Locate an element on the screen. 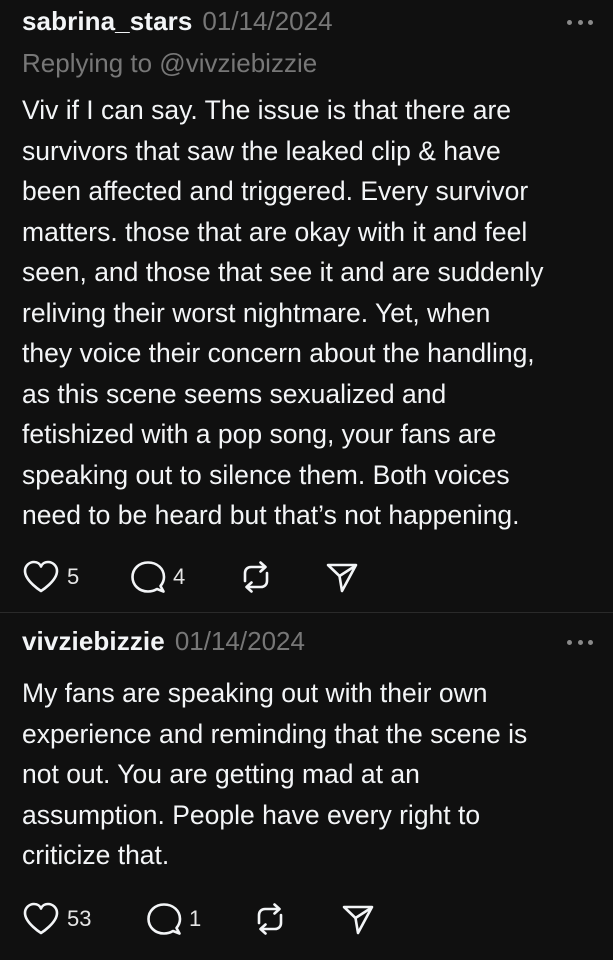 The image size is (613, 960). reply-button: 1 is located at coordinates (173, 919).